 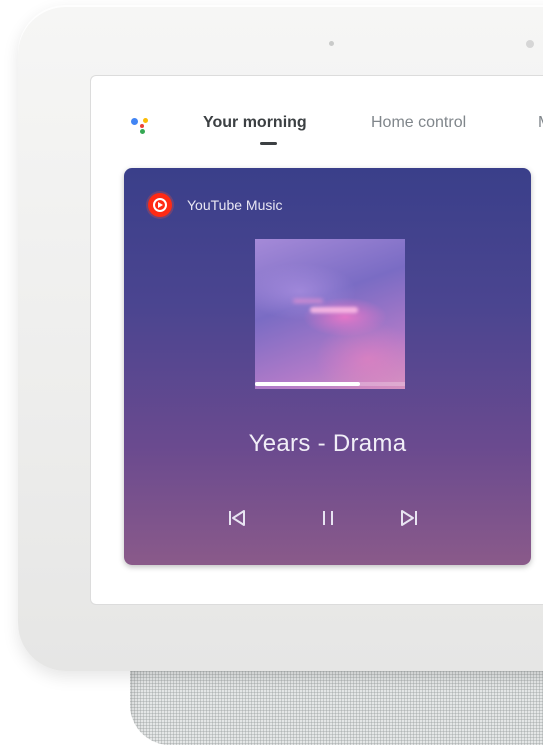 I want to click on tab-bar: Your morning Home control Mo, so click(x=317, y=115).